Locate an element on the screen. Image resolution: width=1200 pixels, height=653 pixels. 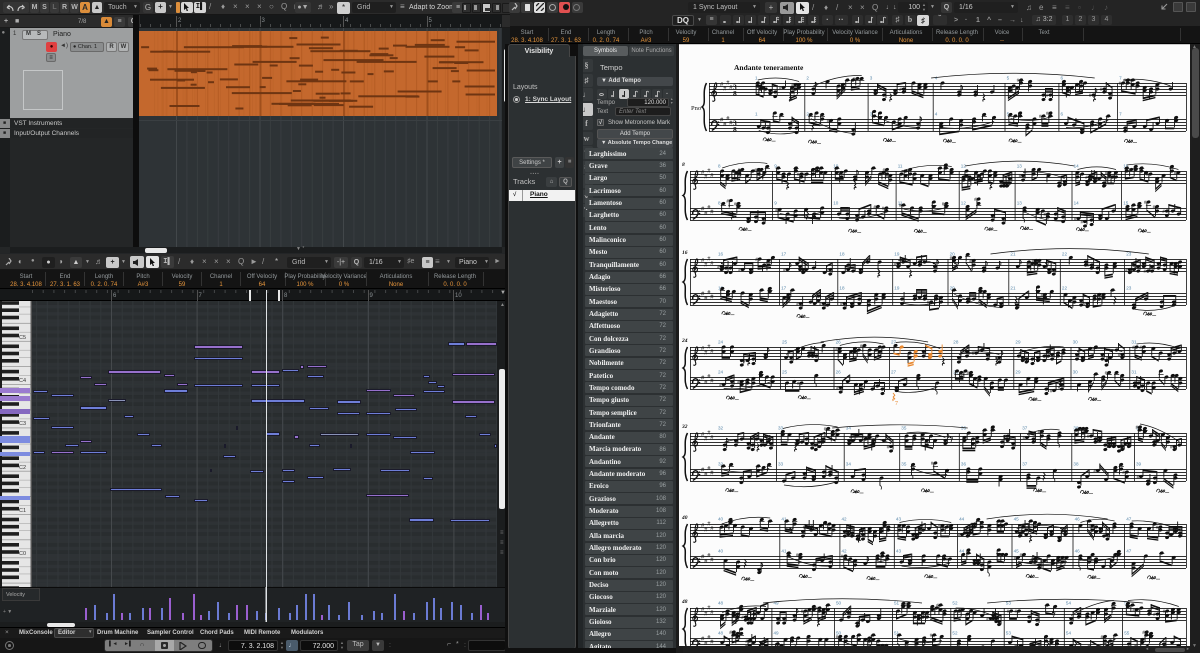
svg-text: 55 is located at coordinates (1127, 633).